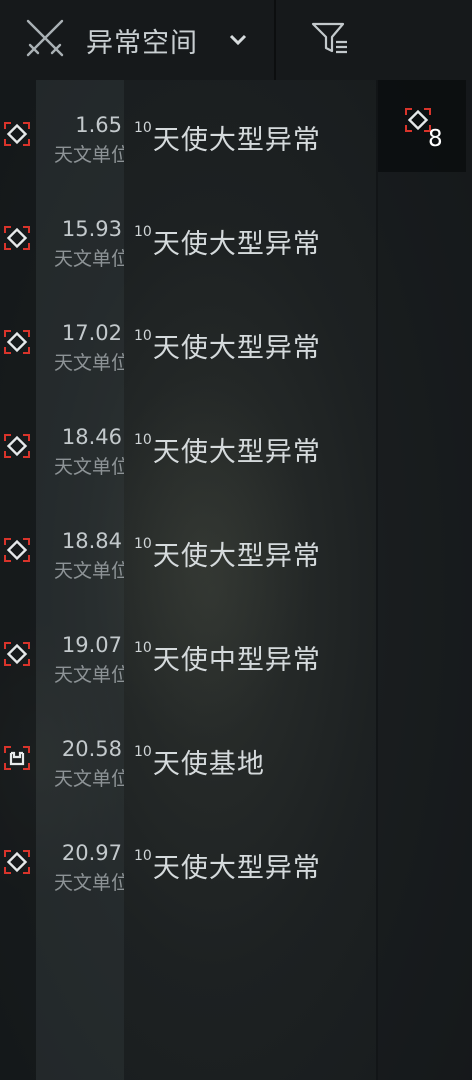 Image resolution: width=472 pixels, height=1080 pixels. I want to click on site-name: 天使中型异常, so click(236, 660).